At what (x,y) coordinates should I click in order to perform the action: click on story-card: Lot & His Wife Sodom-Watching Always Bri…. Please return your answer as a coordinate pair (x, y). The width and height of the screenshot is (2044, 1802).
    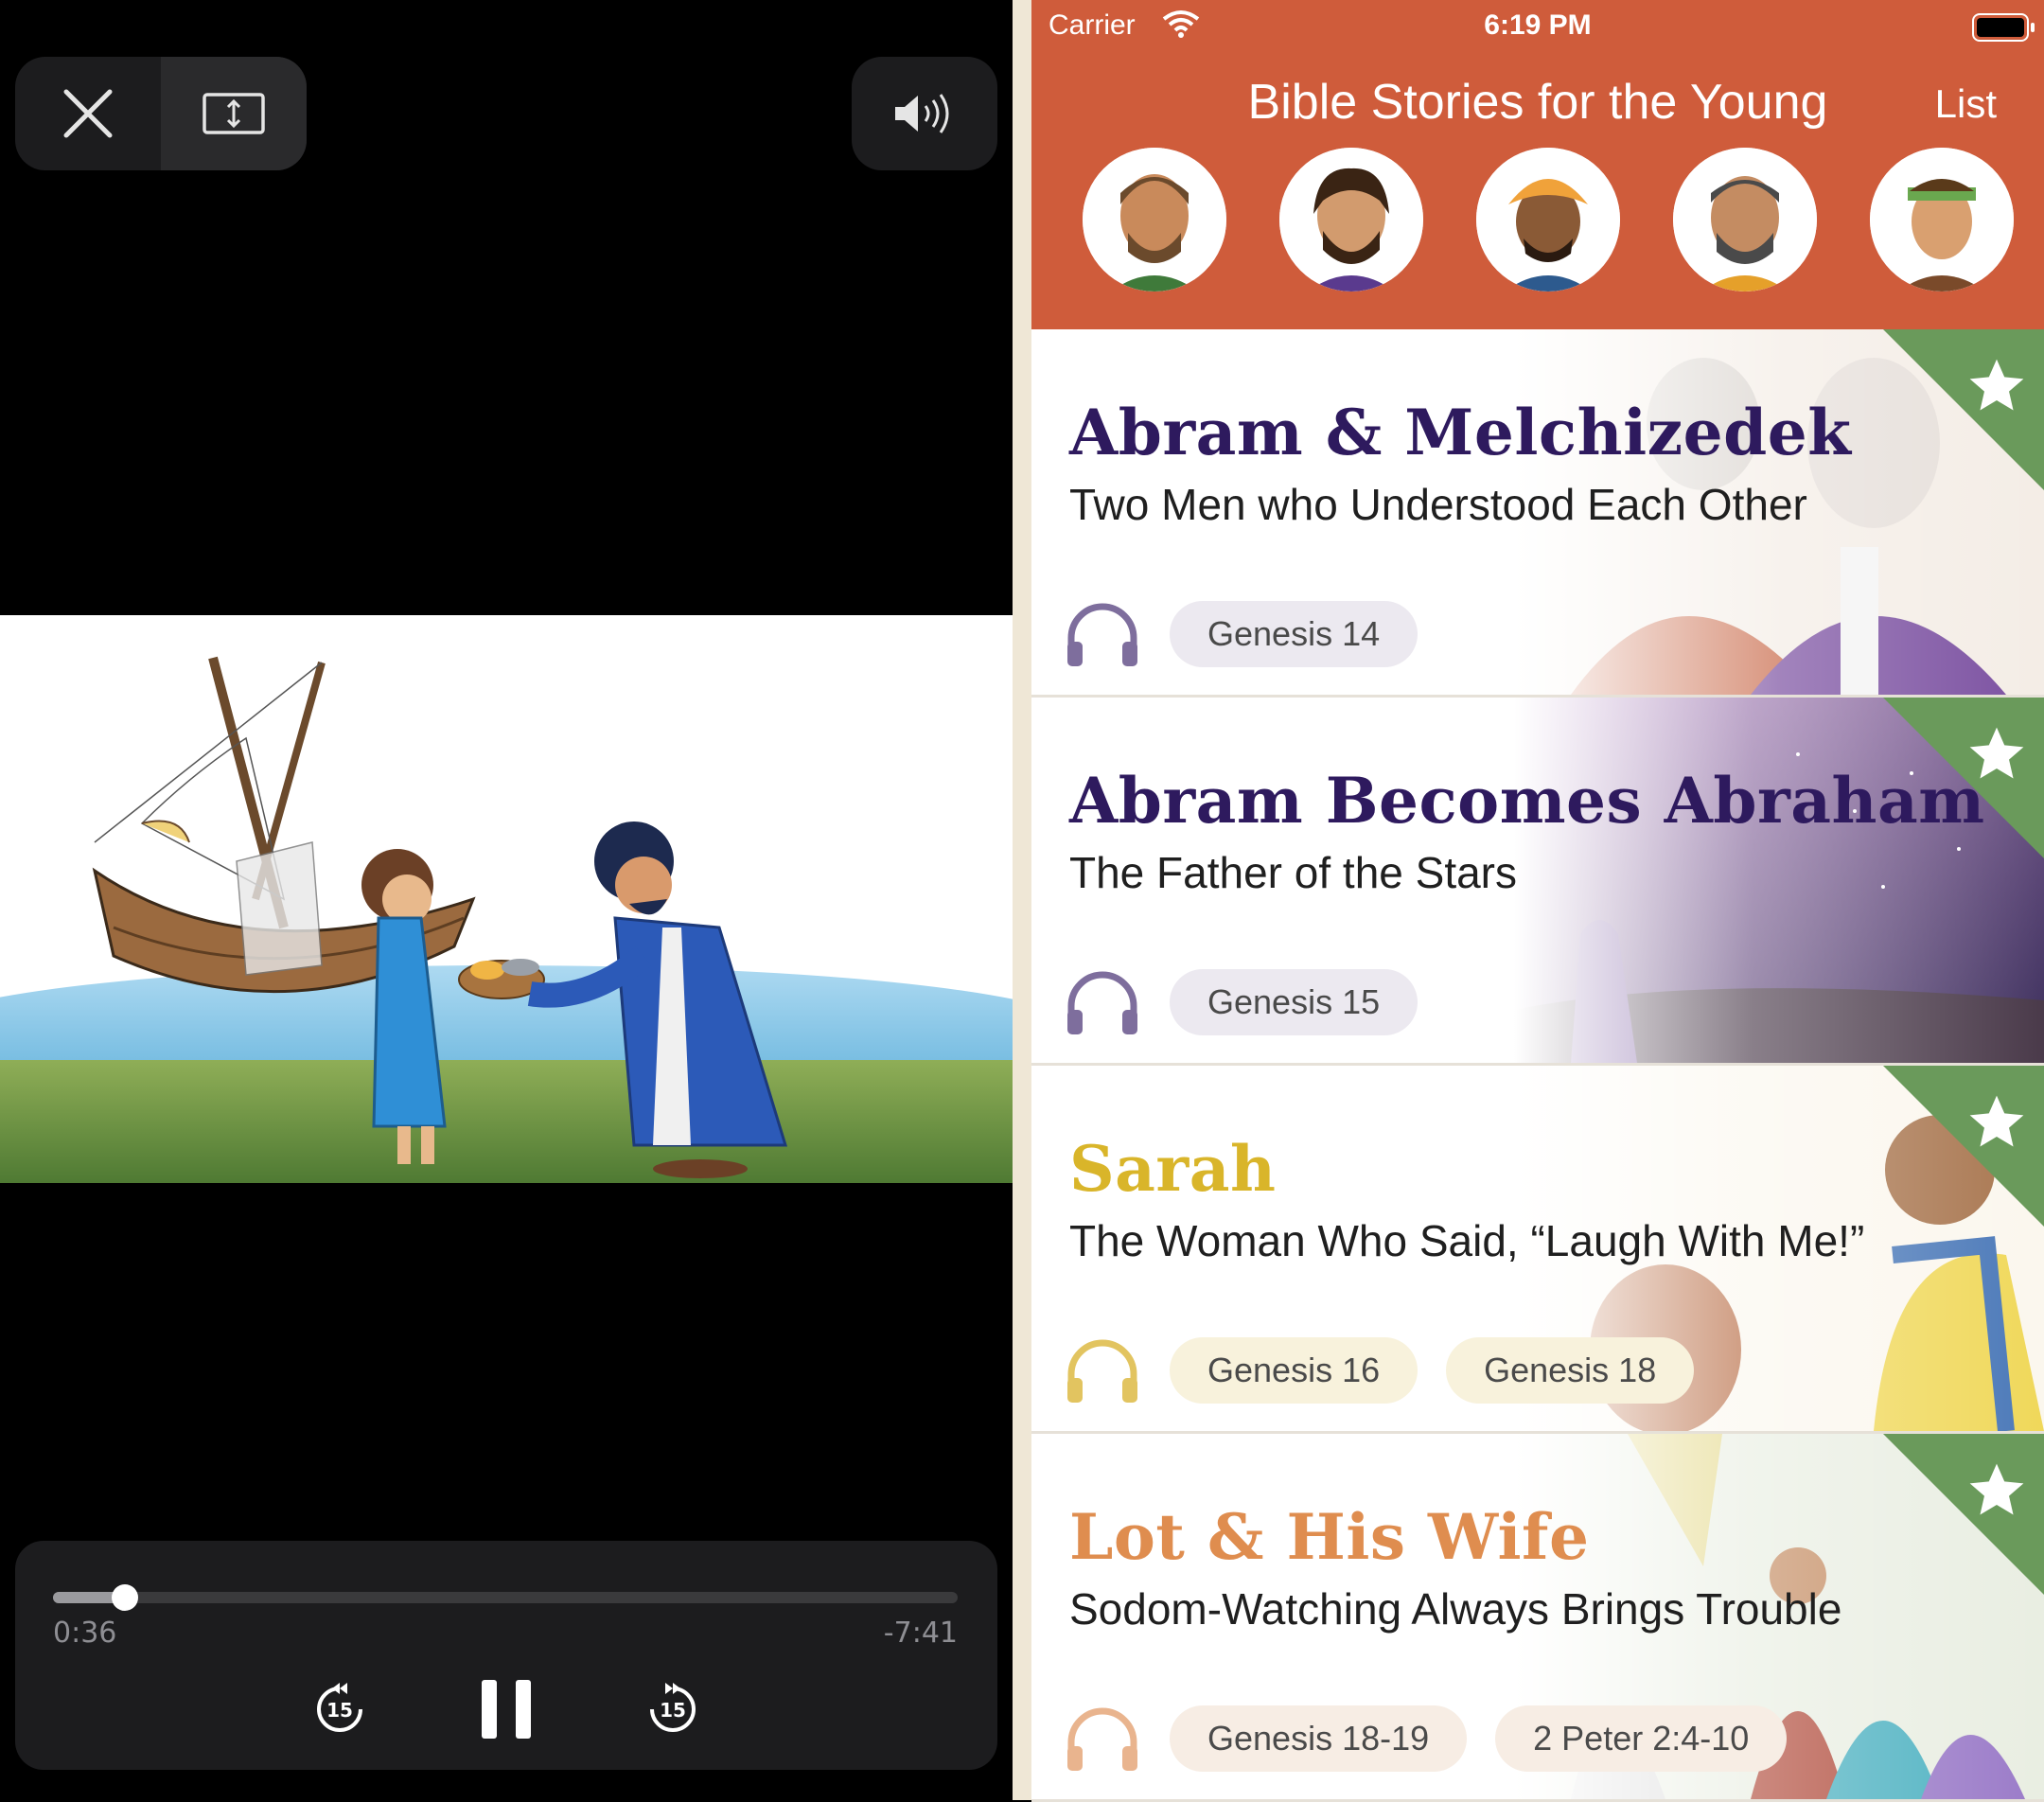
    Looking at the image, I should click on (1537, 1618).